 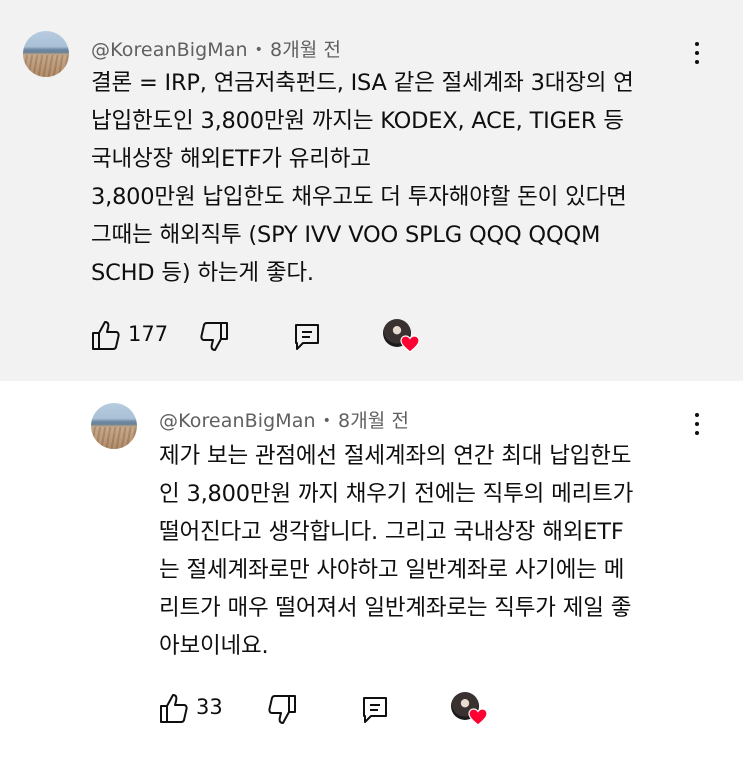 I want to click on comment-actions: 177, so click(x=261, y=337).